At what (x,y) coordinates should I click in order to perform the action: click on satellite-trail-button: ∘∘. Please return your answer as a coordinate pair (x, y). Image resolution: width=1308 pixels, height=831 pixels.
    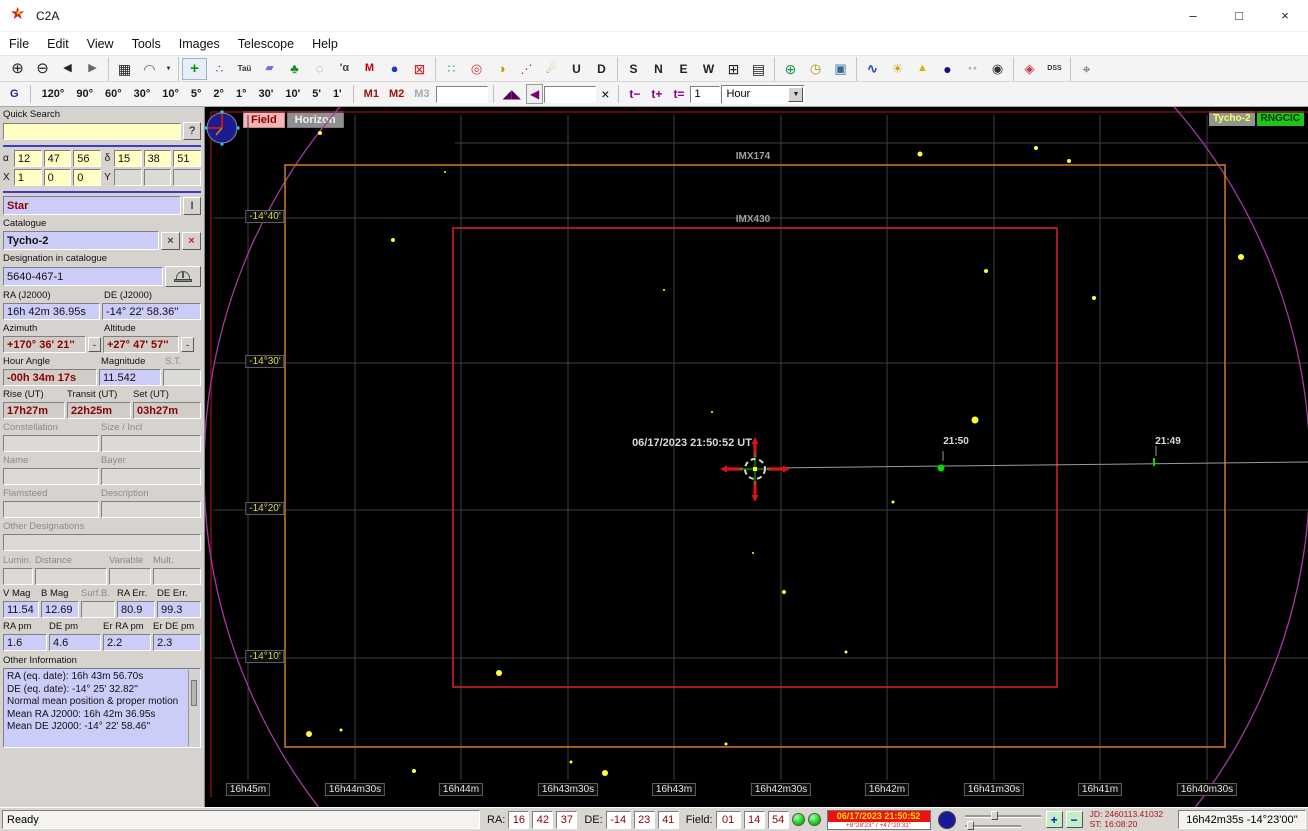
    Looking at the image, I should click on (972, 69).